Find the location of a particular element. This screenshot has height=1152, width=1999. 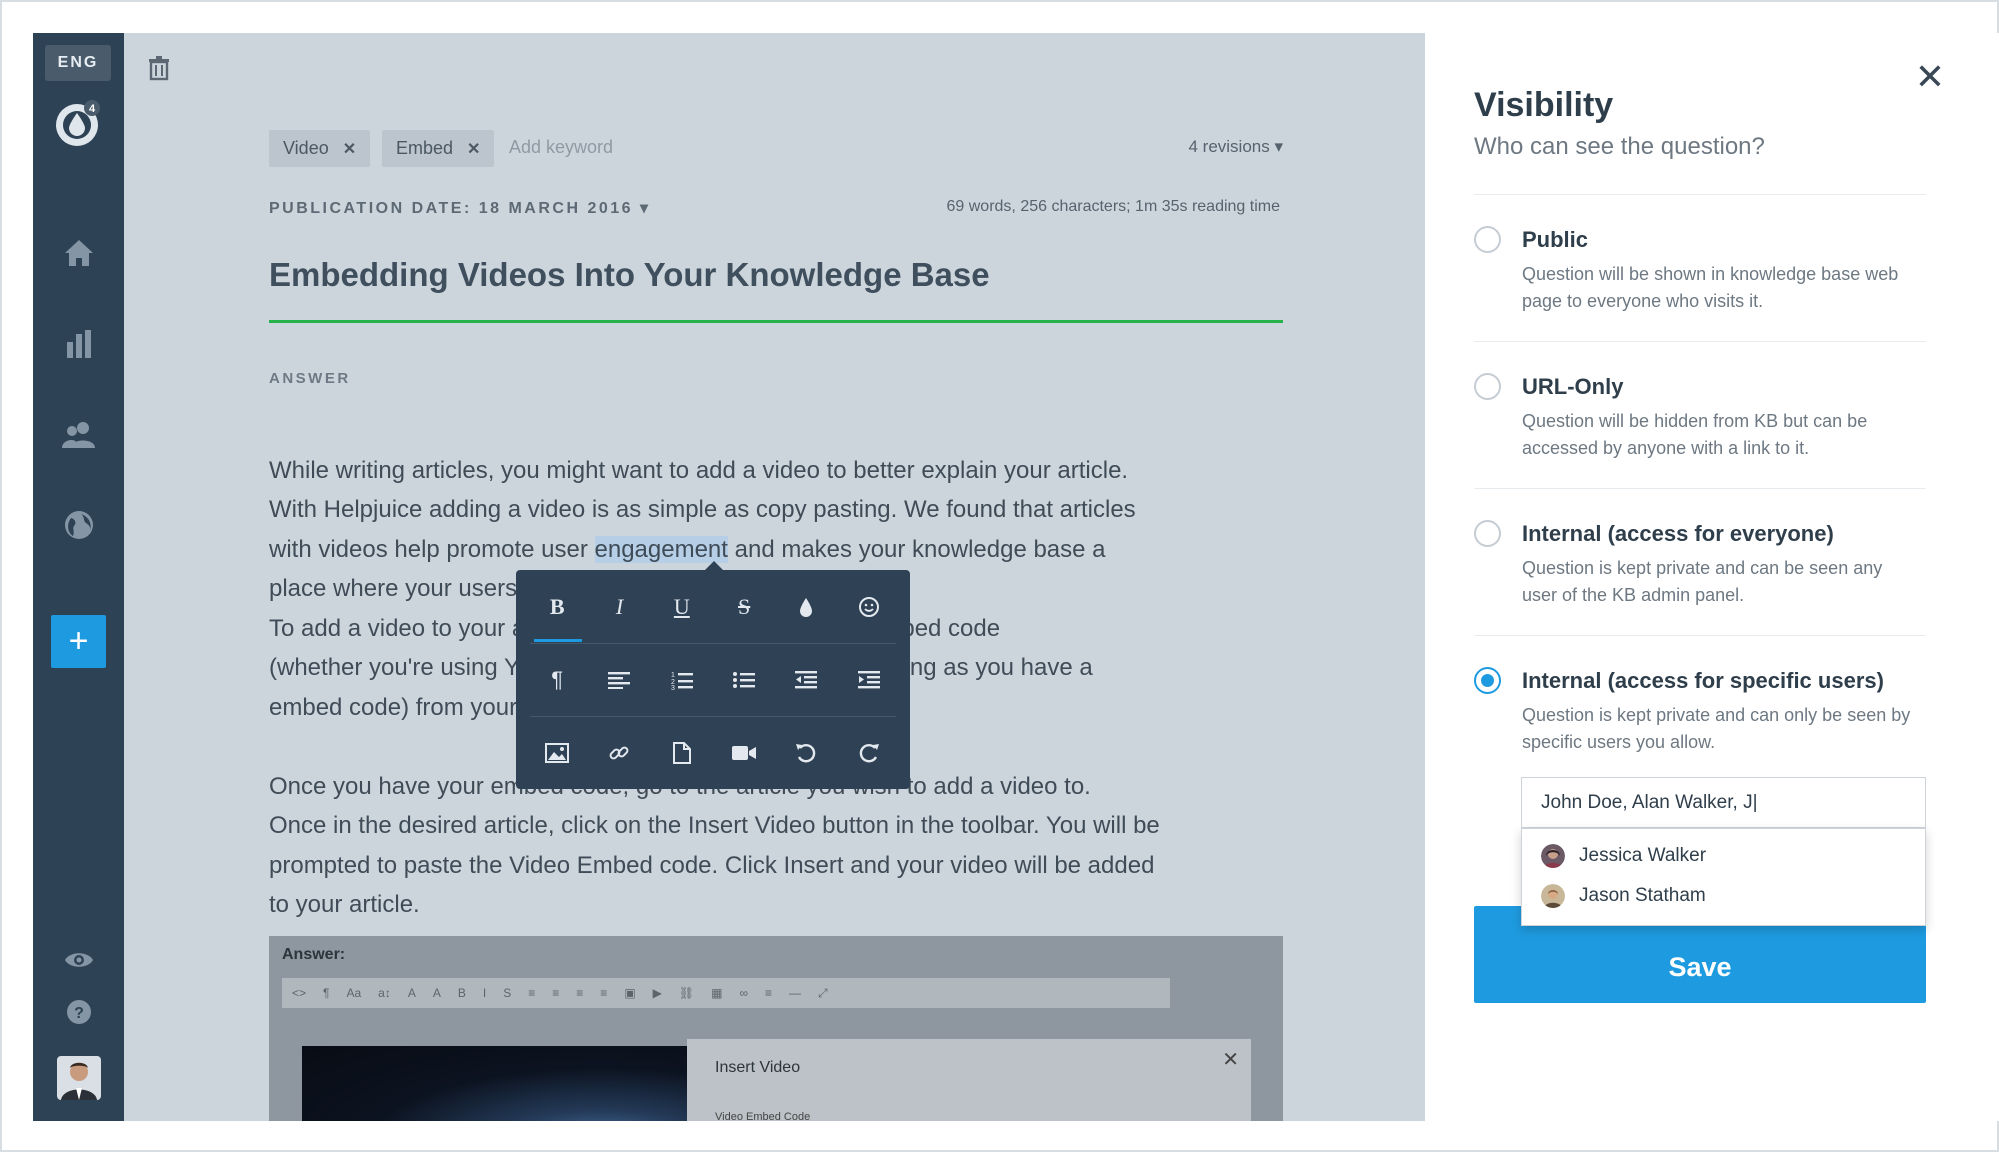

user-suggestions-dropdown: Jessica Walker Jason Statham is located at coordinates (1723, 877).